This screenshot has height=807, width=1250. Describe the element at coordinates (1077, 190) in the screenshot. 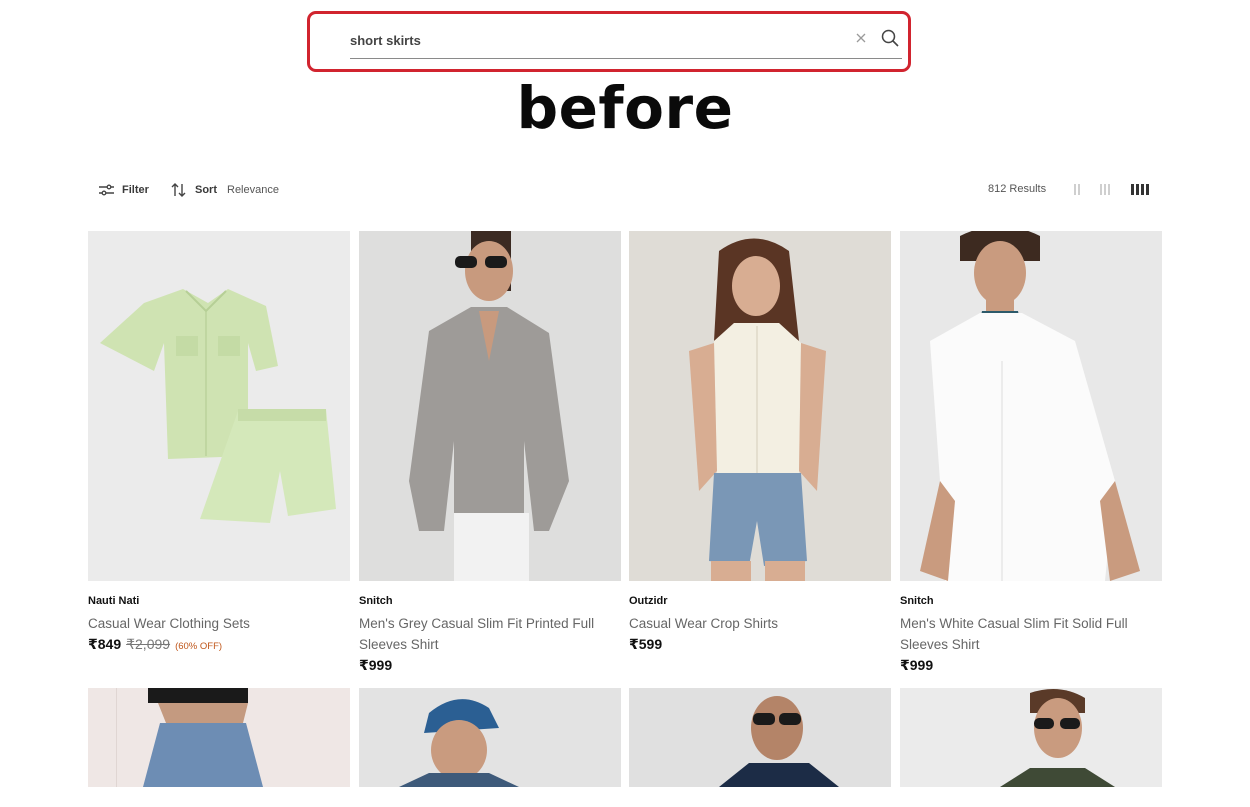

I see `view-2-column-button` at that location.